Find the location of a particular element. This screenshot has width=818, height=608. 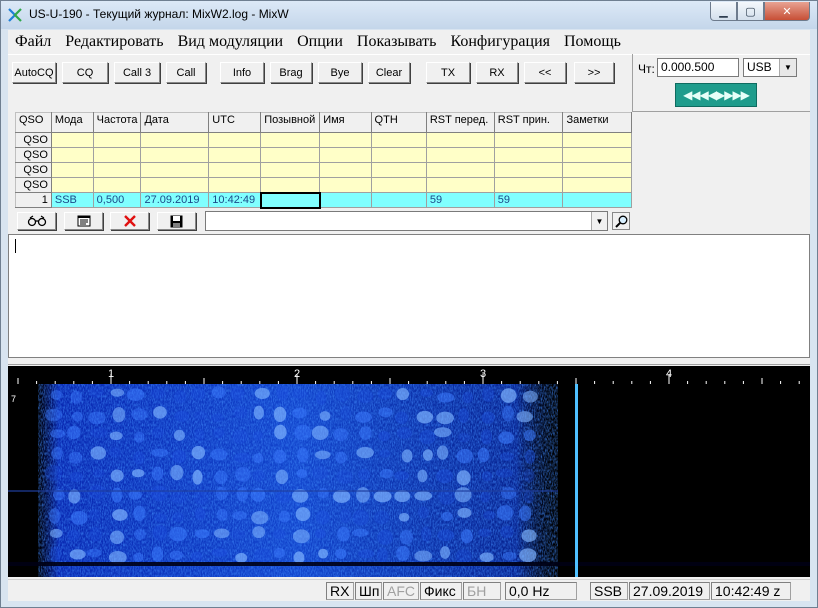

close-button: ✕ is located at coordinates (787, 11).